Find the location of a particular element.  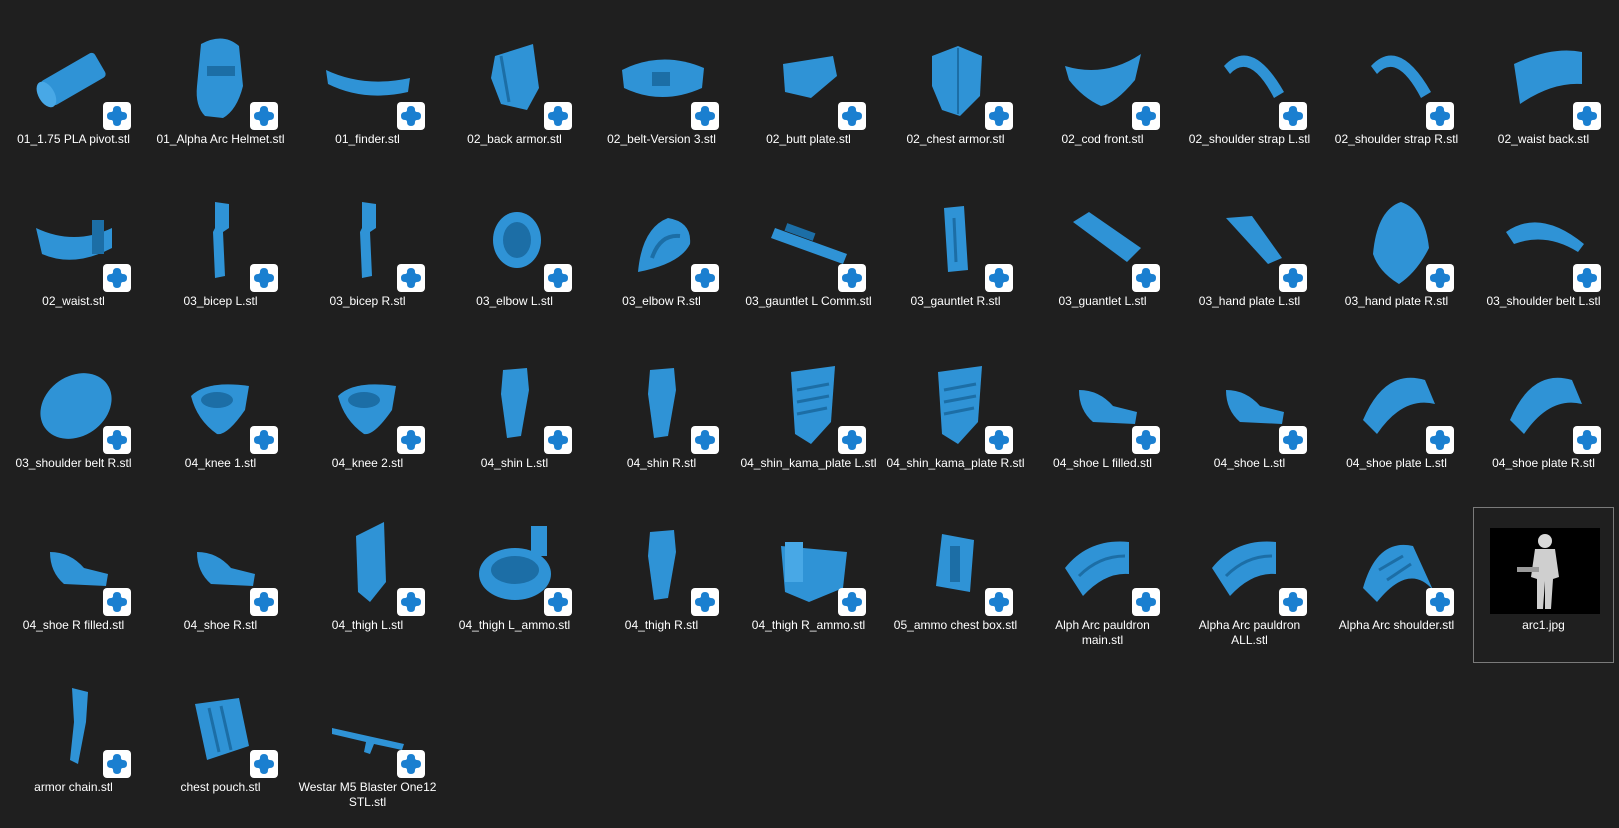

file-name-label: arc1.jpg is located at coordinates (1543, 625).